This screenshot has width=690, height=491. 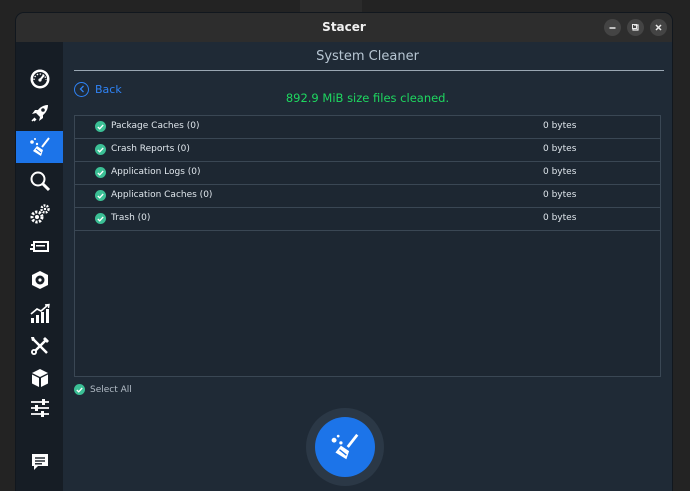 What do you see at coordinates (369, 70) in the screenshot?
I see `title-divider` at bounding box center [369, 70].